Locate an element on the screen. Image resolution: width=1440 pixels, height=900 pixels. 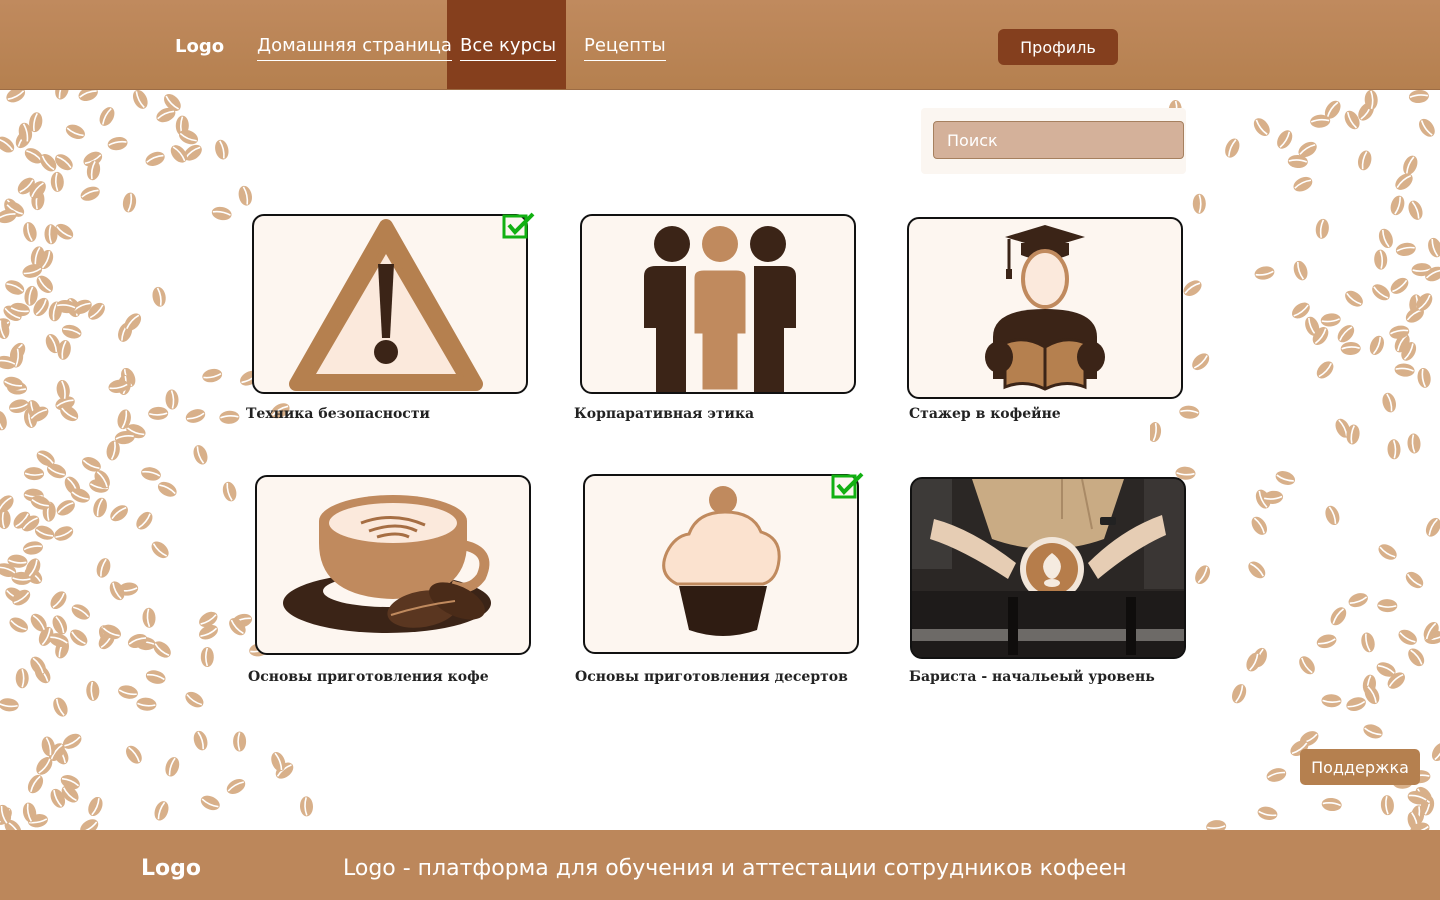
course-title: Техника безопасности is located at coordinates (338, 414).